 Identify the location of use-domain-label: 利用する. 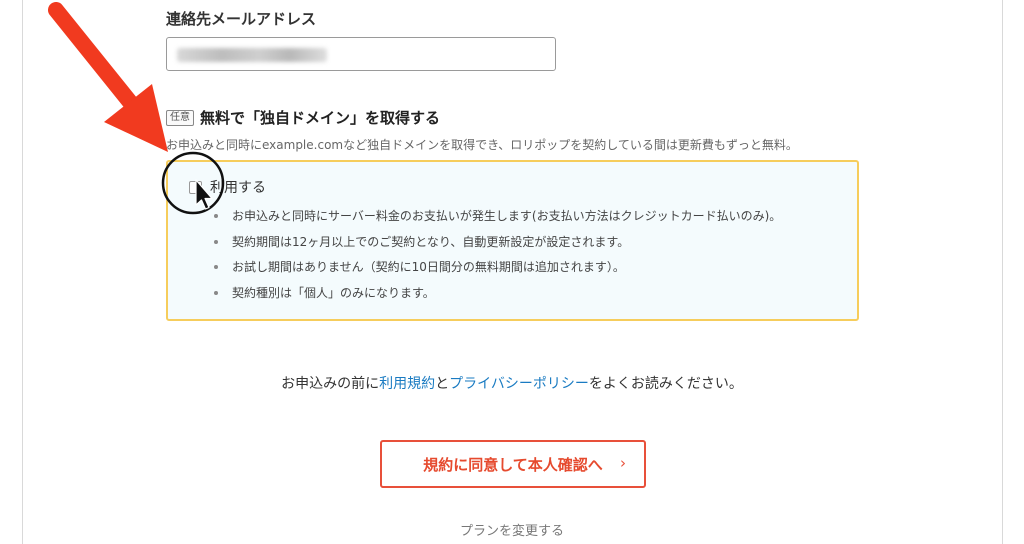
(238, 187).